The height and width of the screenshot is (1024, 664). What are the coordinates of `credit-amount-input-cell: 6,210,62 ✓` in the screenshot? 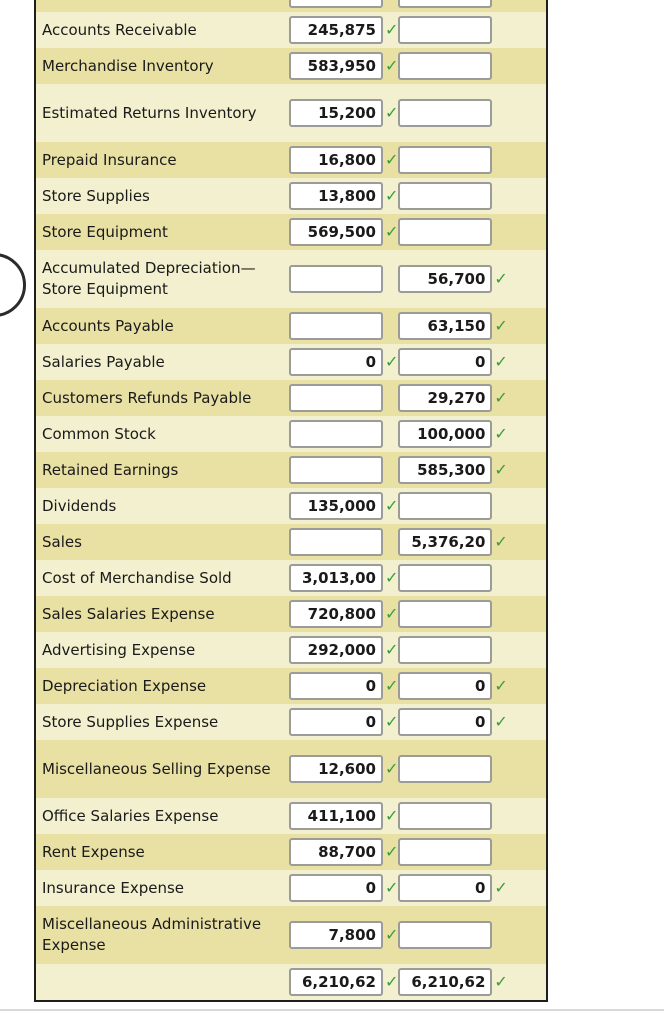 It's located at (453, 982).